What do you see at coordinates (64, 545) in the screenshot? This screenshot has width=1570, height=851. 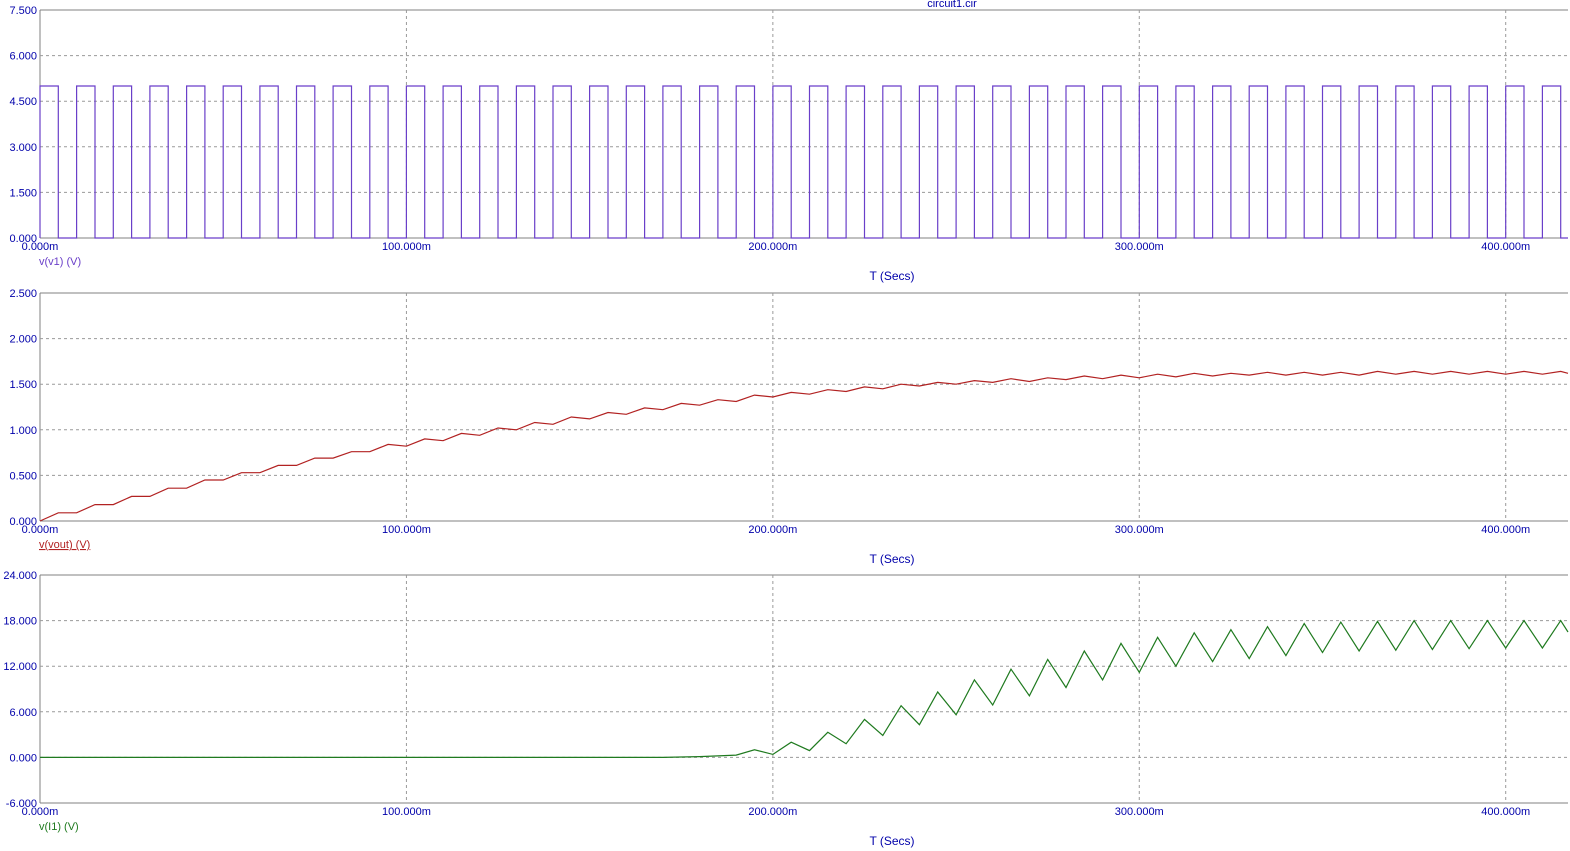 I see `series-legend-label: v(vout) (V)` at bounding box center [64, 545].